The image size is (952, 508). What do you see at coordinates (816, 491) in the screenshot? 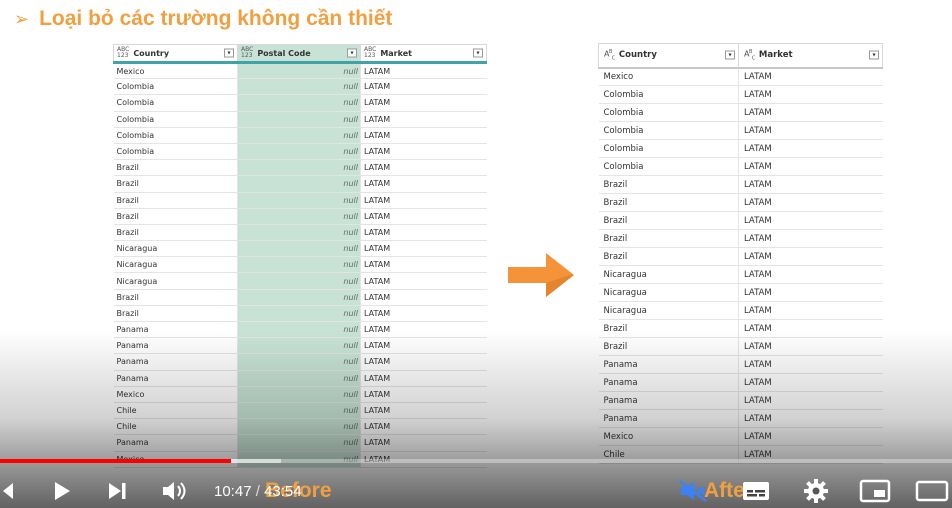
I see `settings-button` at bounding box center [816, 491].